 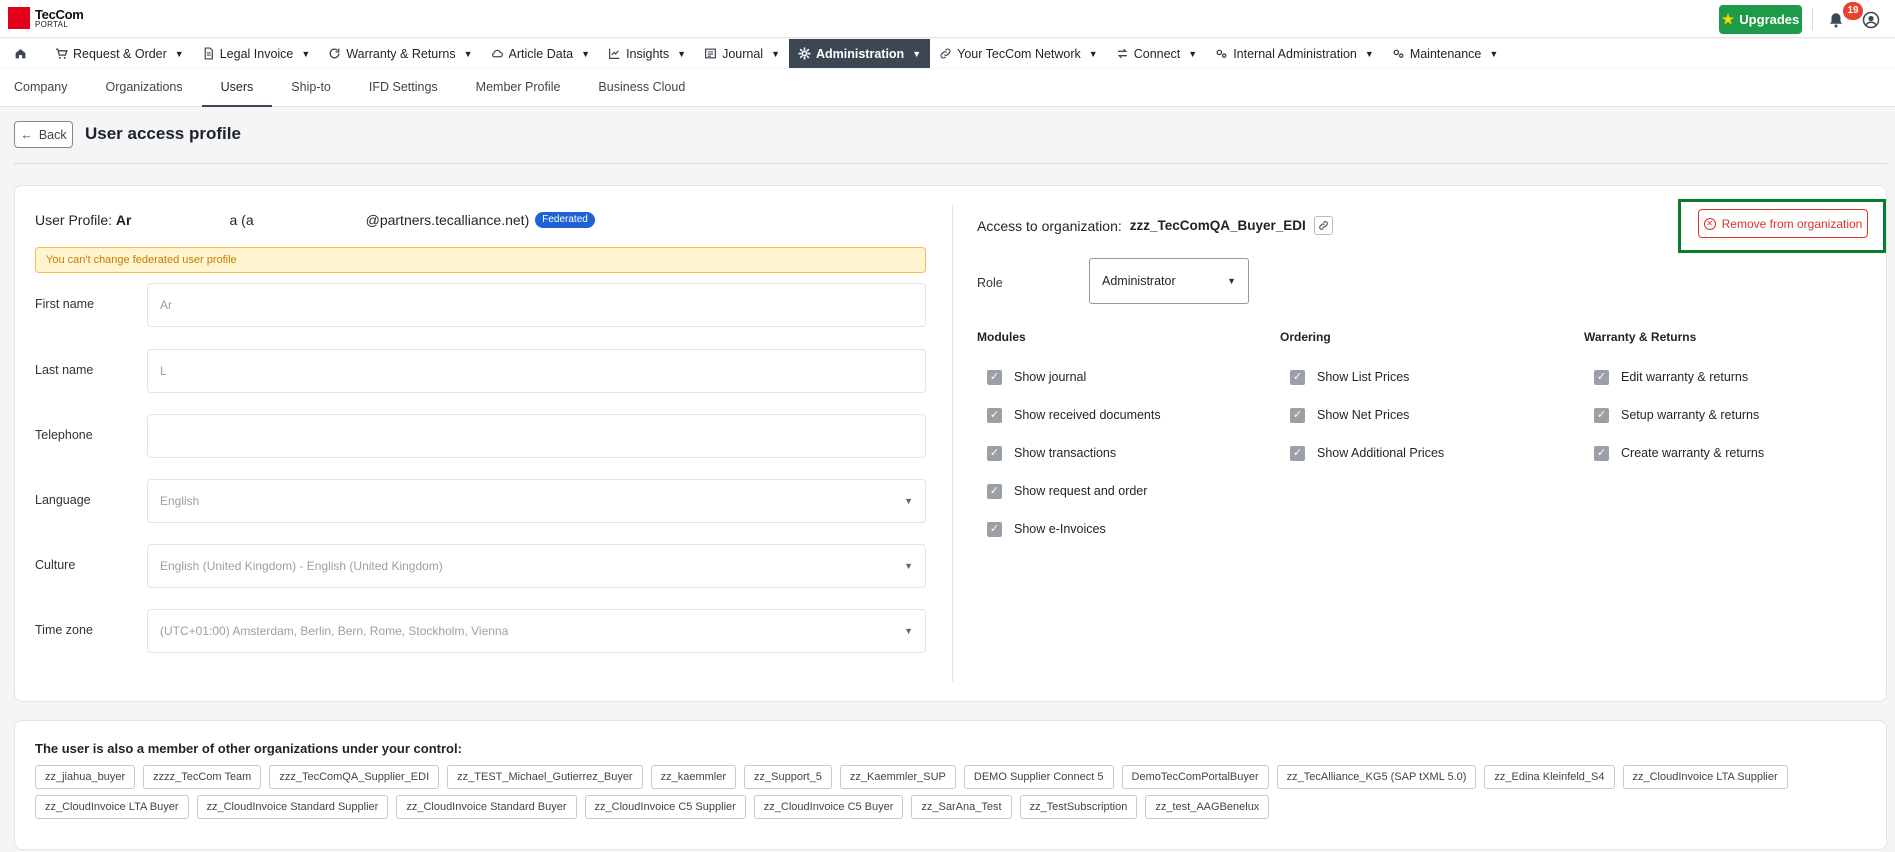 I want to click on organization-chip: zzzz_TecCom Team, so click(x=202, y=777).